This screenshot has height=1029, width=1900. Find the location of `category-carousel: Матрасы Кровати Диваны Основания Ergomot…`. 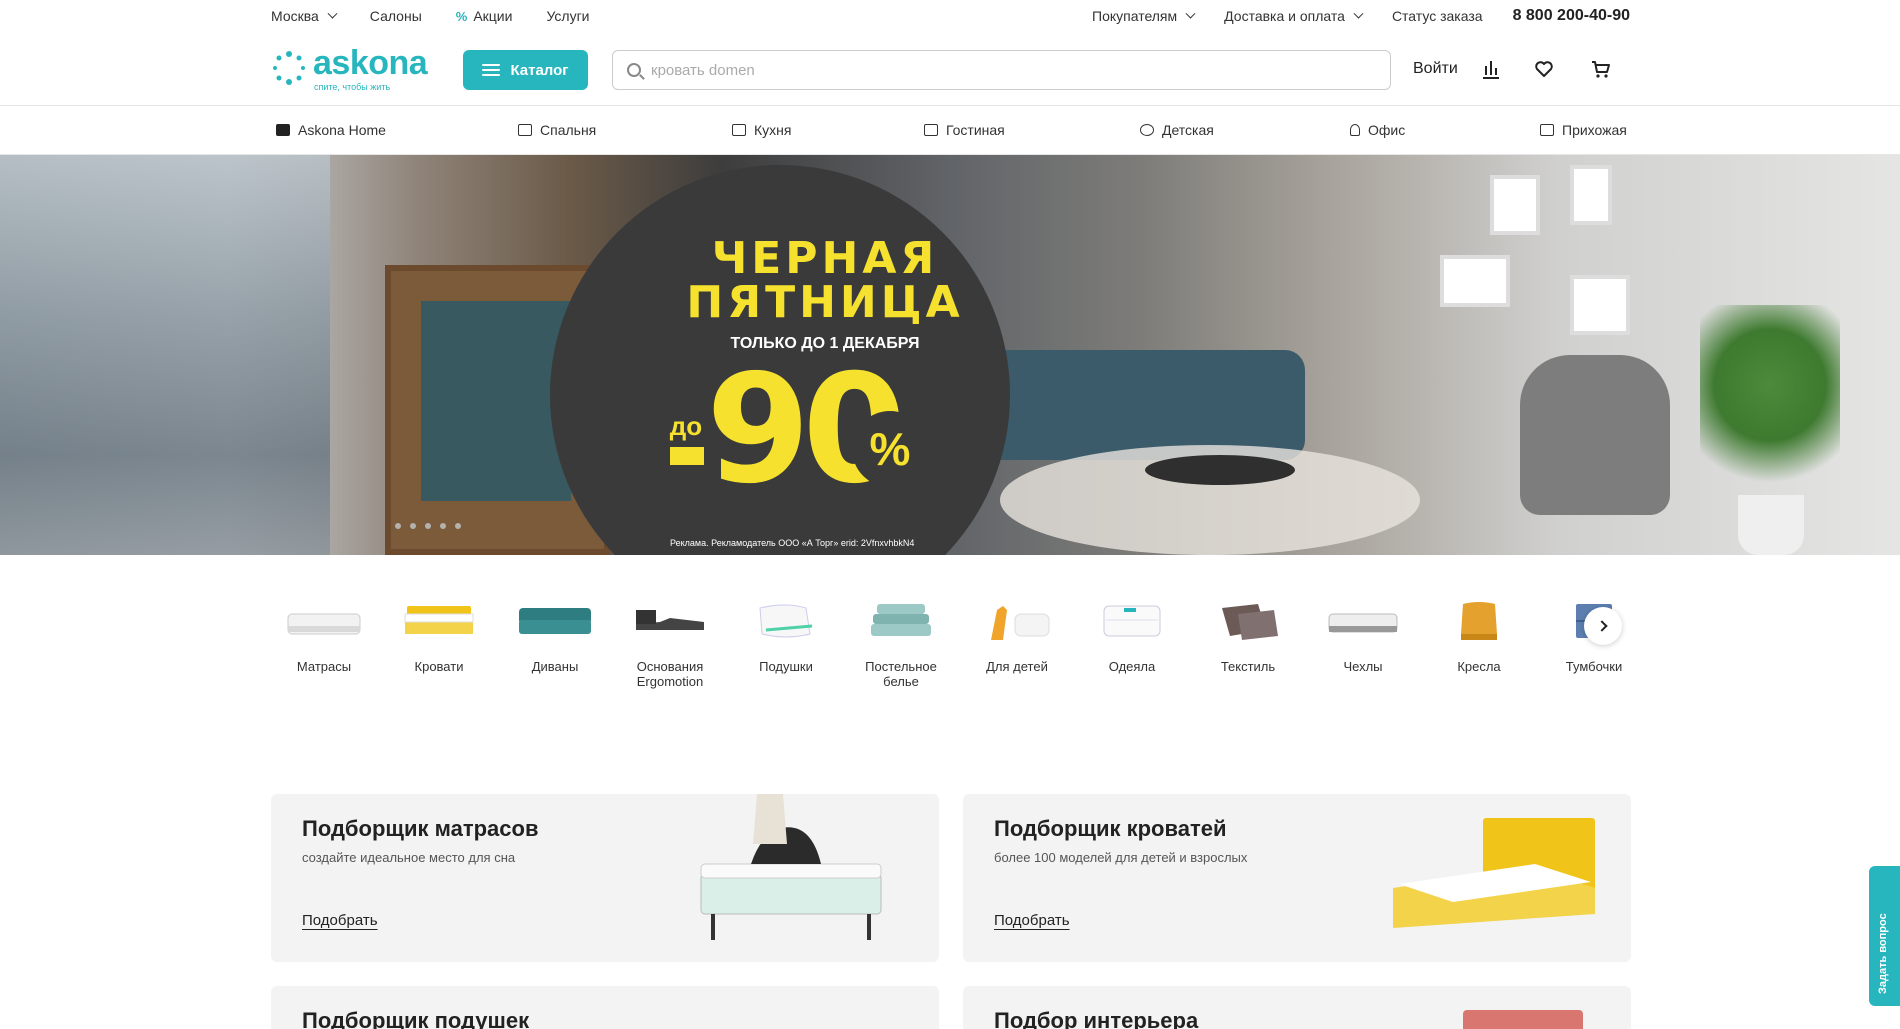

category-carousel: Матрасы Кровати Диваны Основания Ergomot… is located at coordinates (951, 650).